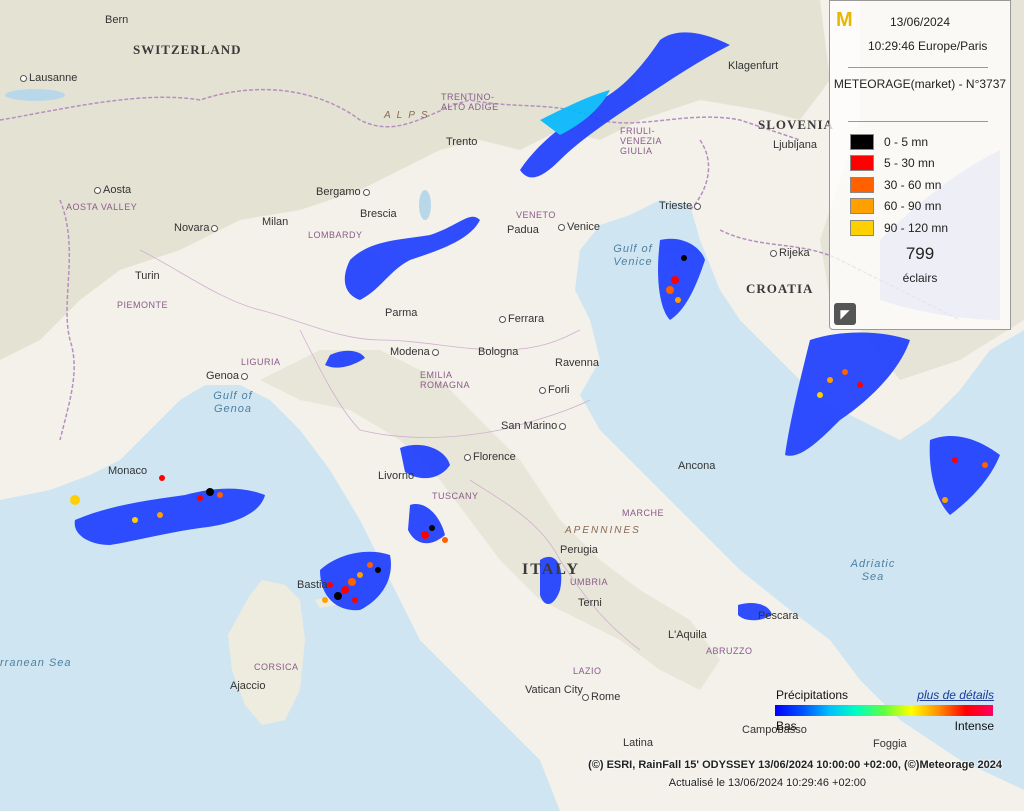 This screenshot has width=1024, height=811. I want to click on city-label: Genoa, so click(228, 376).